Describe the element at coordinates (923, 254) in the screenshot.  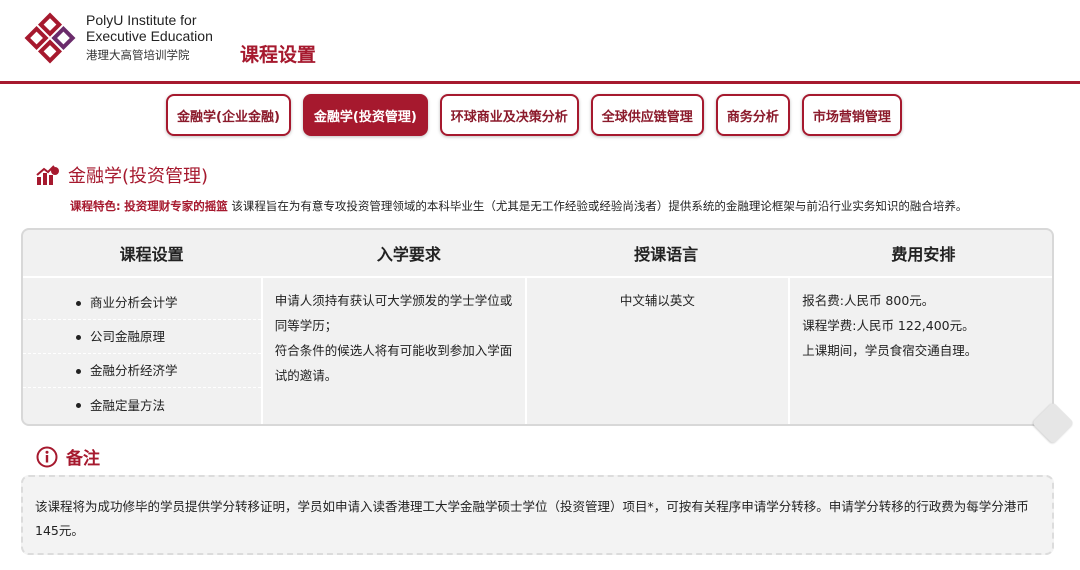
I see `header-fees: 费用安排` at that location.